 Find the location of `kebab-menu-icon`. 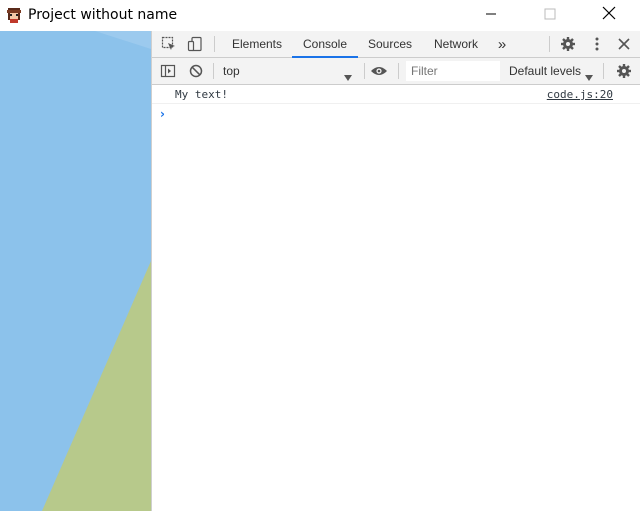

kebab-menu-icon is located at coordinates (597, 44).